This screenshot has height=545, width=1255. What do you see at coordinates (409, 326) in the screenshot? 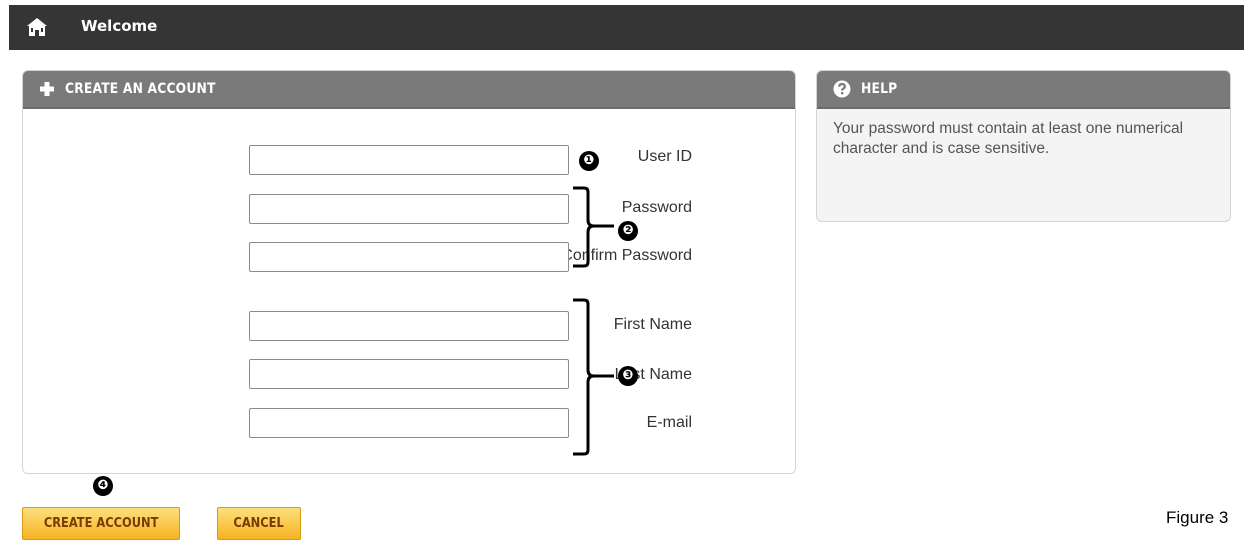
I see `first-name-input` at bounding box center [409, 326].